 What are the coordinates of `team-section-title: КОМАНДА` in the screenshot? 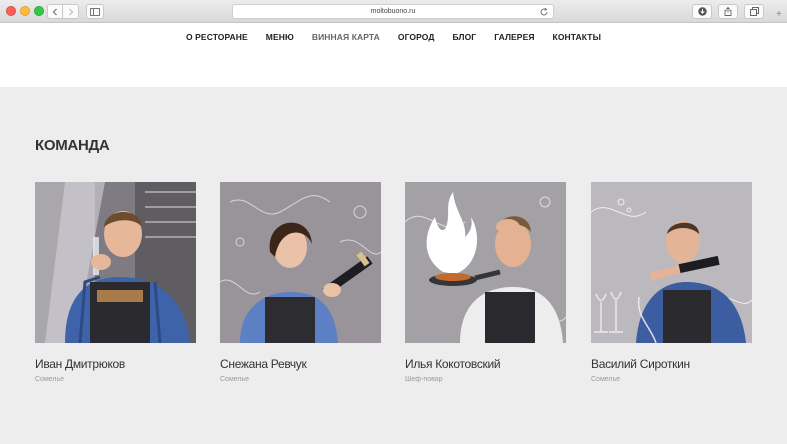 It's located at (72, 145).